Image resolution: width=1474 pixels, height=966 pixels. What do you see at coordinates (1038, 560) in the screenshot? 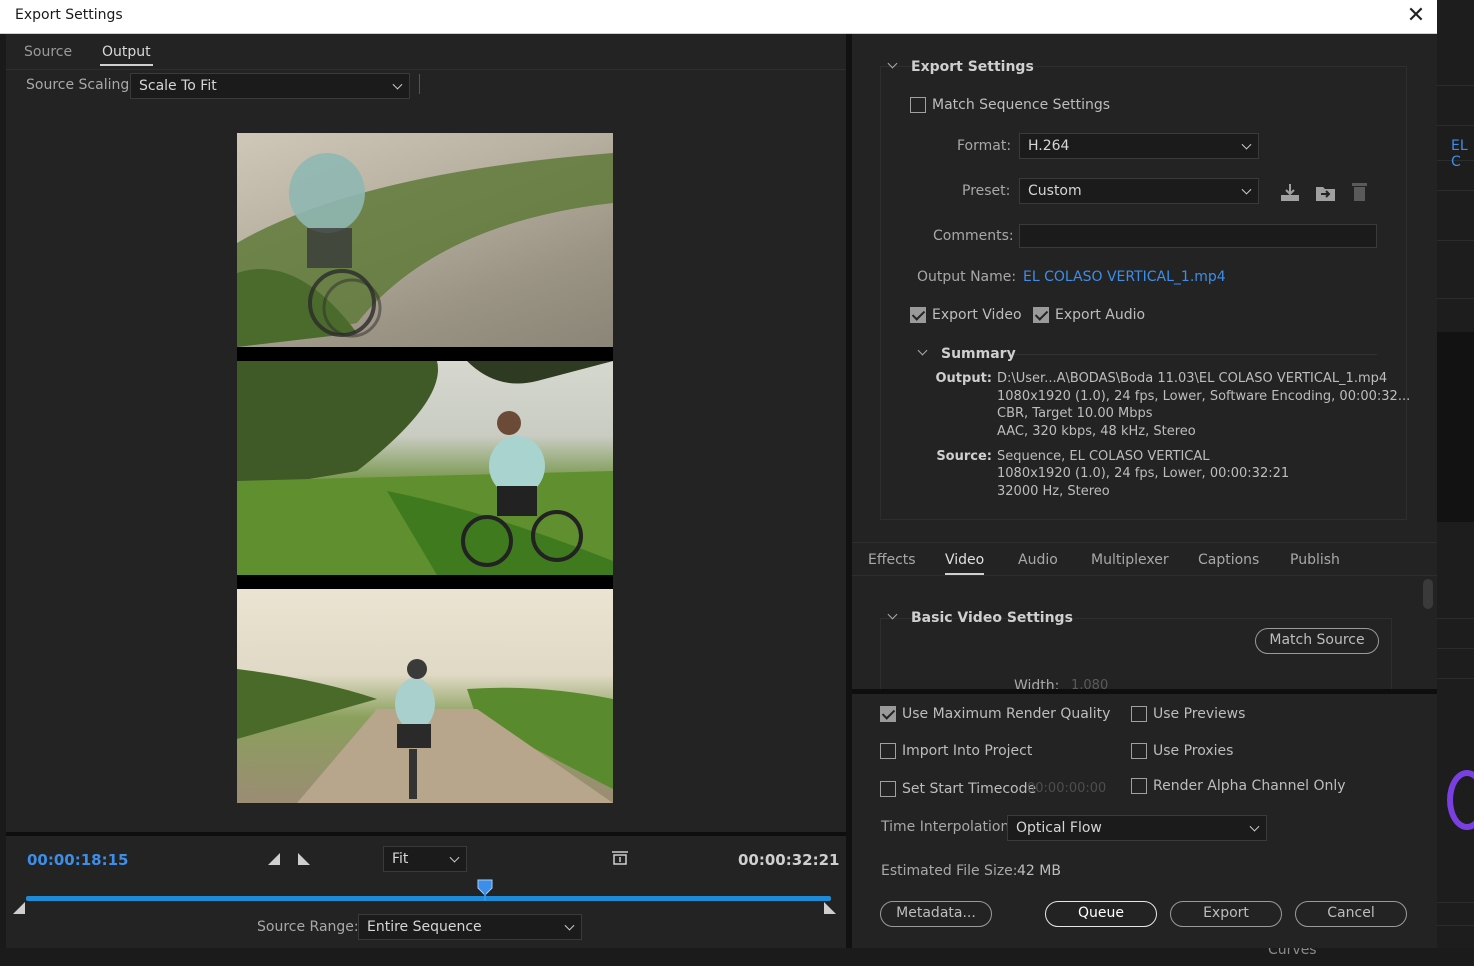
I see `tab-audio: Audio` at bounding box center [1038, 560].